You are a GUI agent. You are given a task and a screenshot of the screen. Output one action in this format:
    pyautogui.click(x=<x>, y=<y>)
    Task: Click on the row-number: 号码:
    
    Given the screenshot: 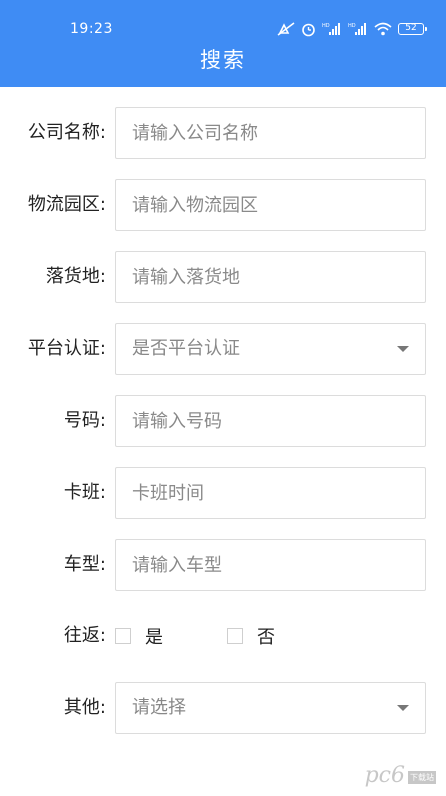 What is the action you would take?
    pyautogui.click(x=223, y=421)
    